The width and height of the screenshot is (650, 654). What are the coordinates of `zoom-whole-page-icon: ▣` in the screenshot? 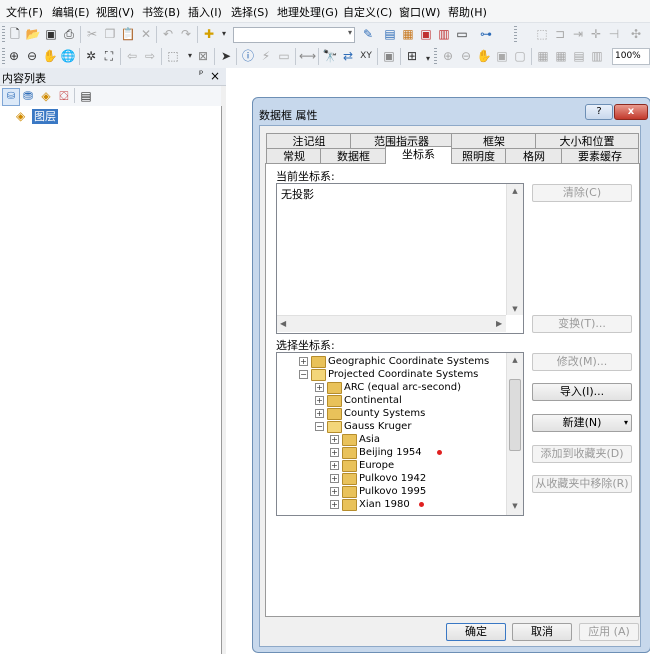 It's located at (502, 56).